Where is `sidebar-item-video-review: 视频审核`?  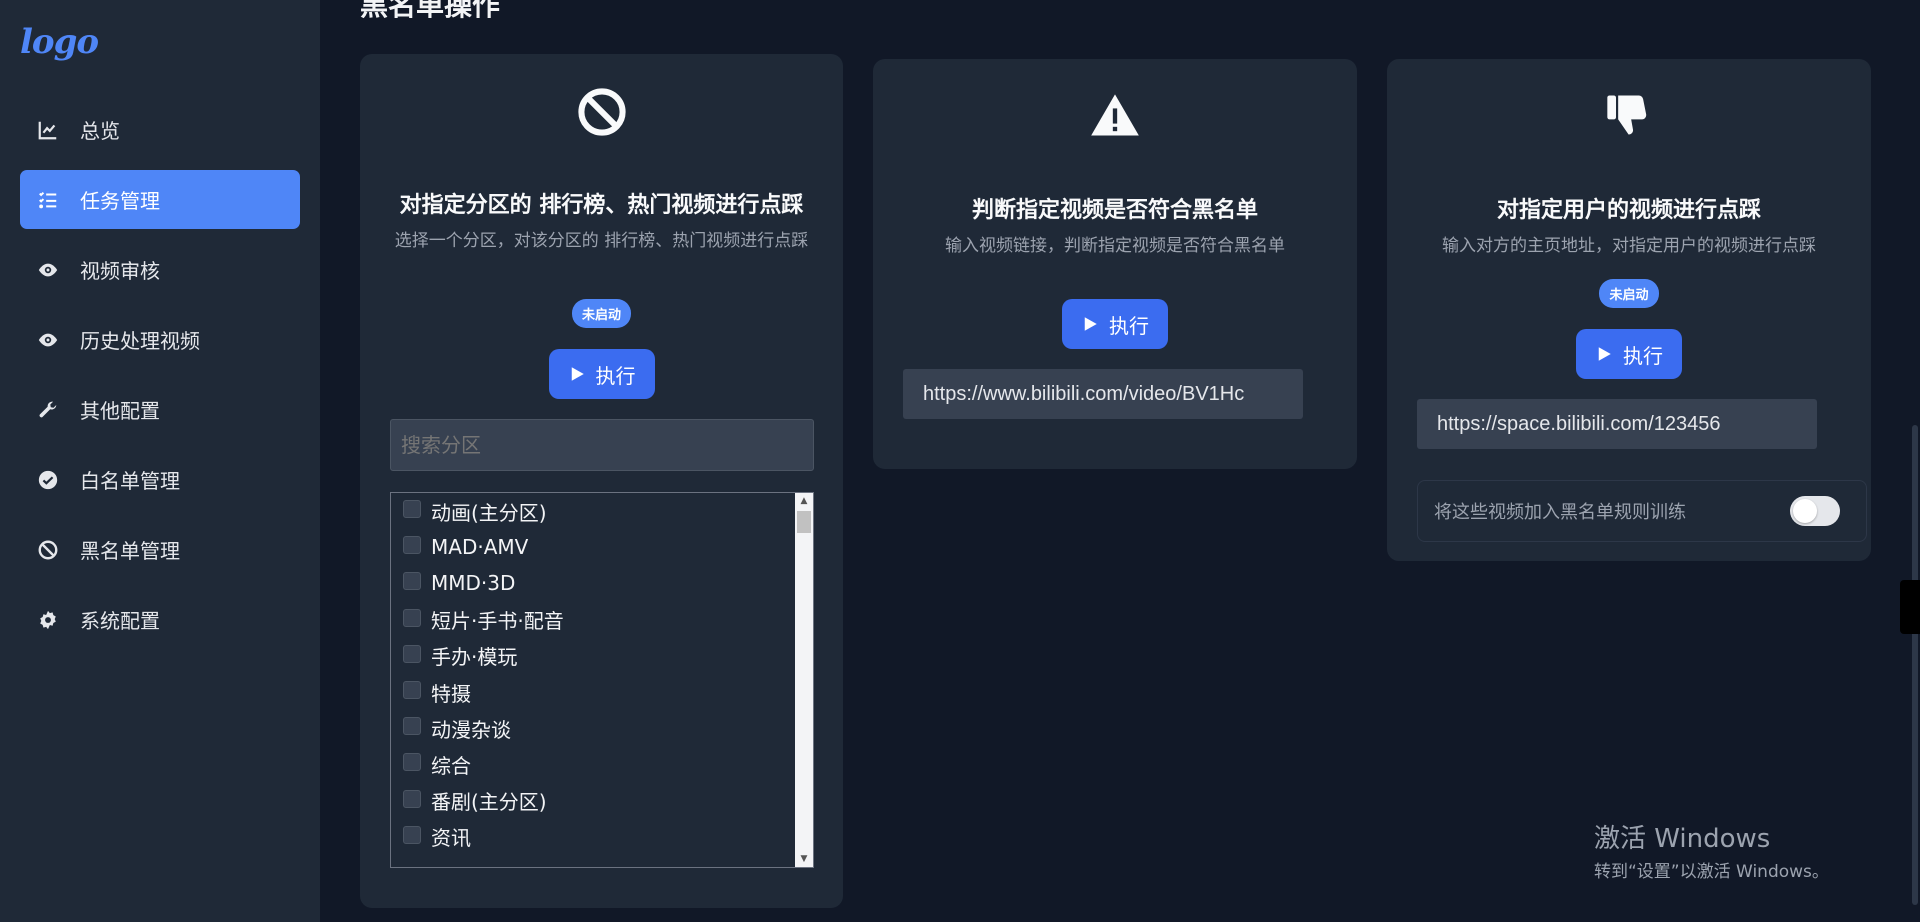
sidebar-item-video-review: 视频审核 is located at coordinates (160, 269).